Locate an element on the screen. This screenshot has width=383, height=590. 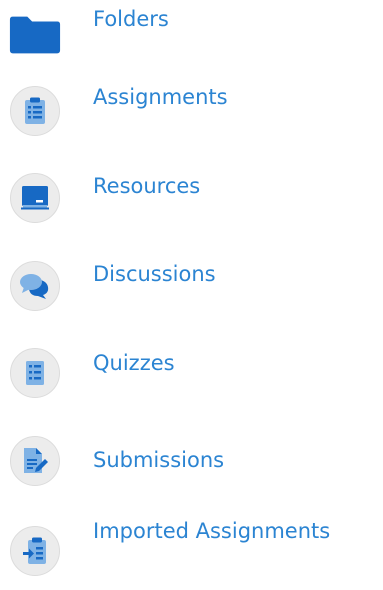
clipboard-icon is located at coordinates (35, 111).